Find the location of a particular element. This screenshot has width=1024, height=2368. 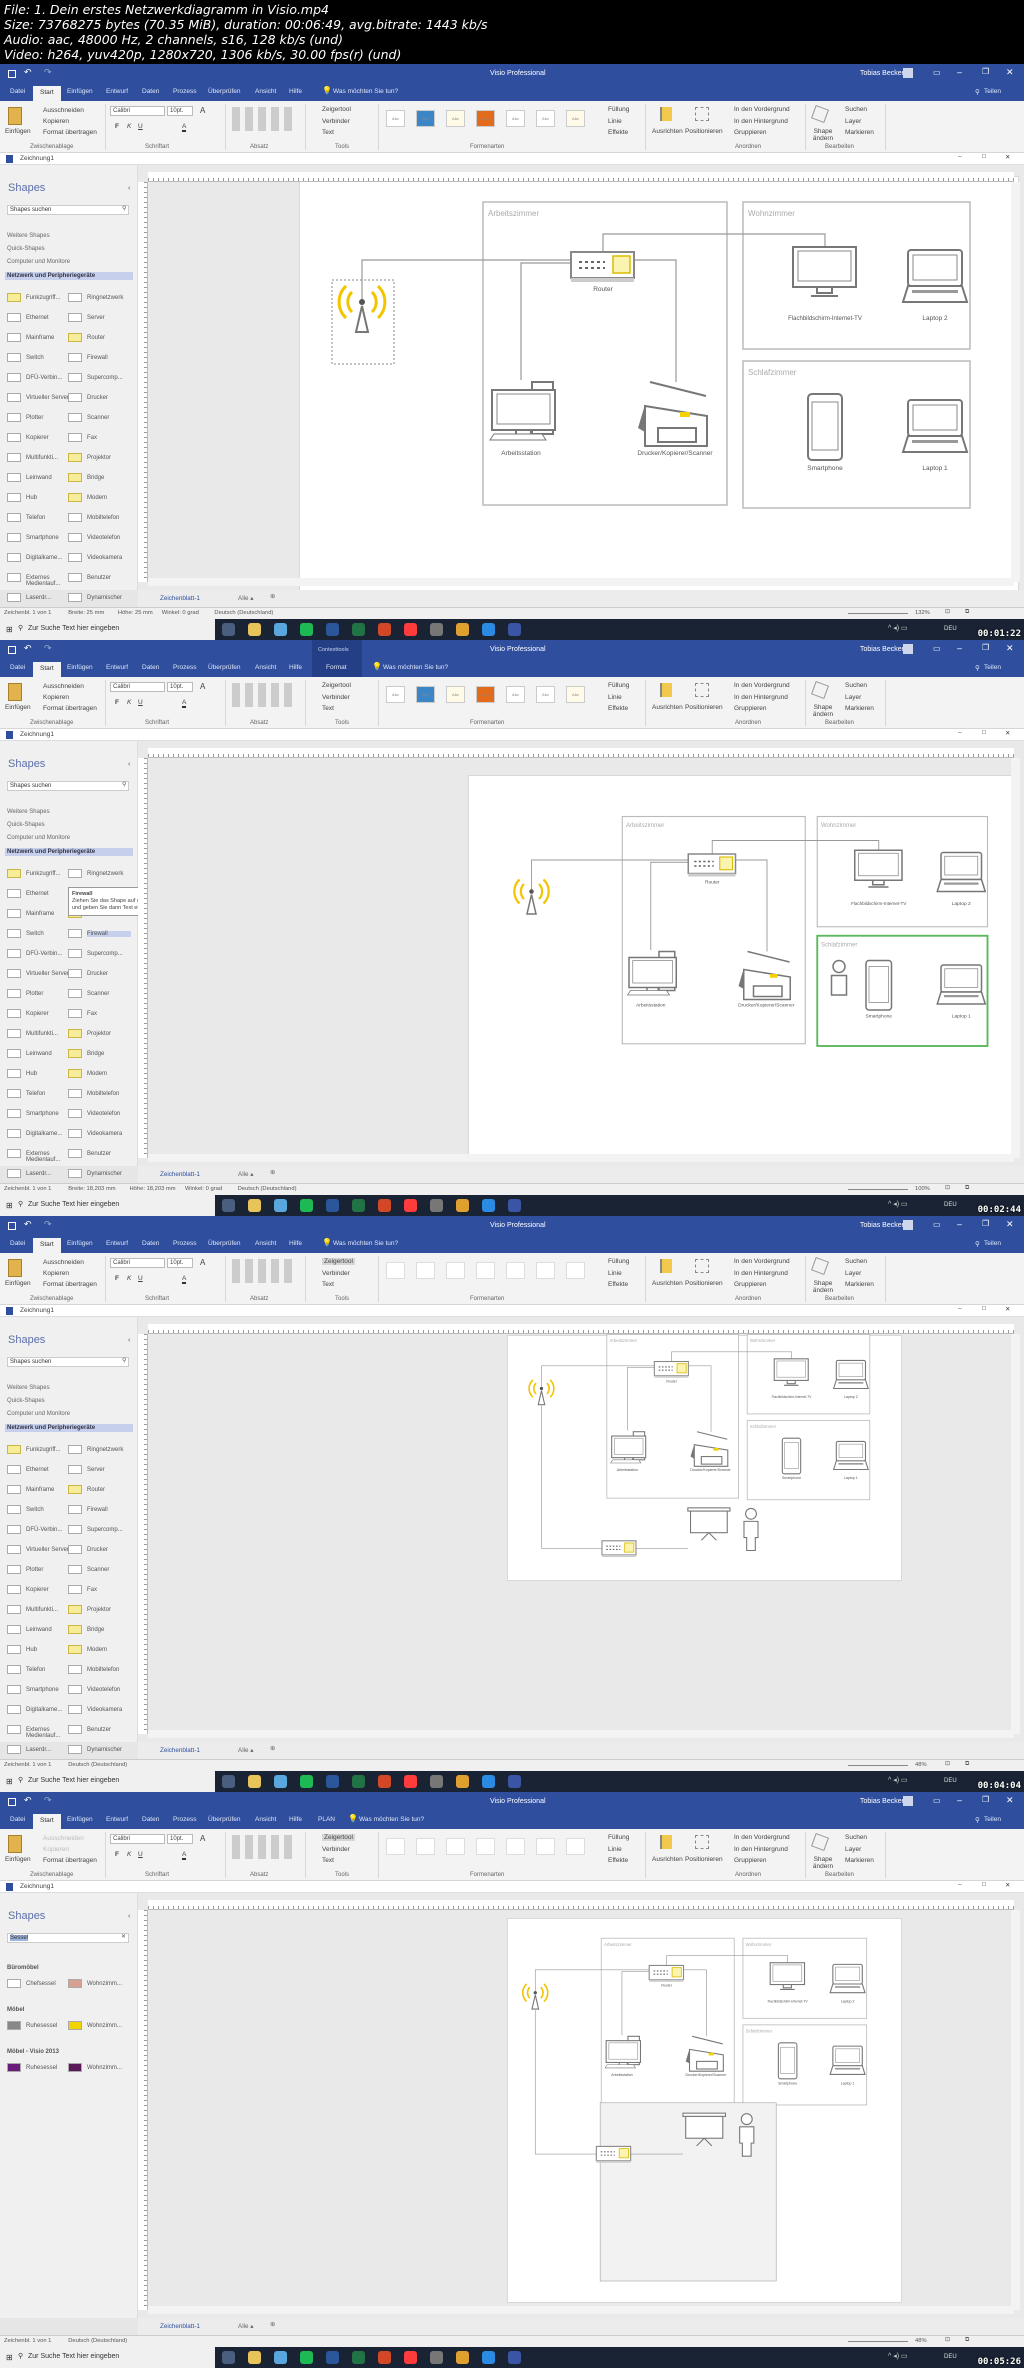

stencil-shape: Virtueller Server is located at coordinates (48, 974).